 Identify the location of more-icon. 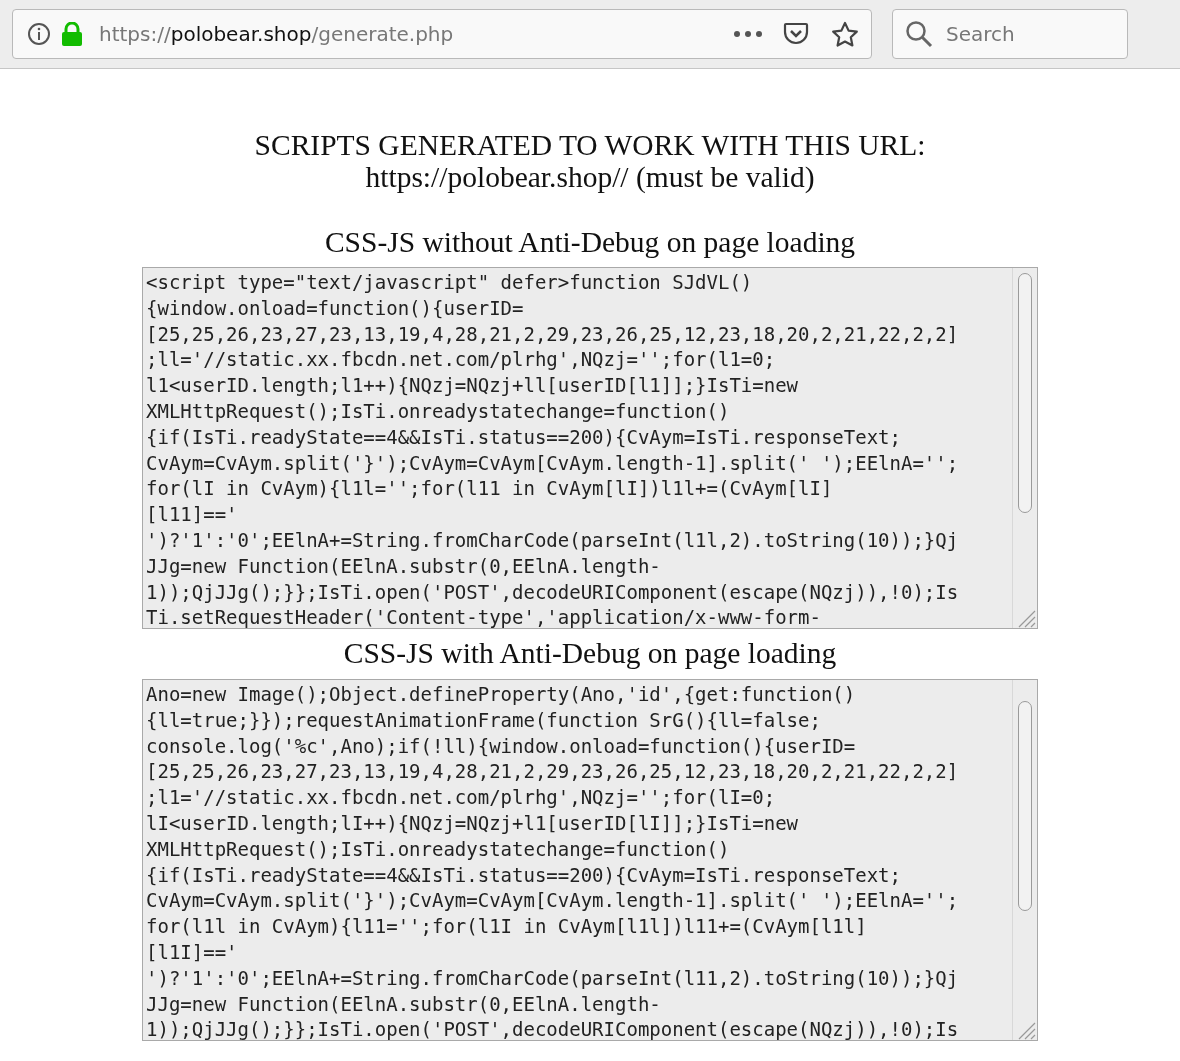
(748, 34).